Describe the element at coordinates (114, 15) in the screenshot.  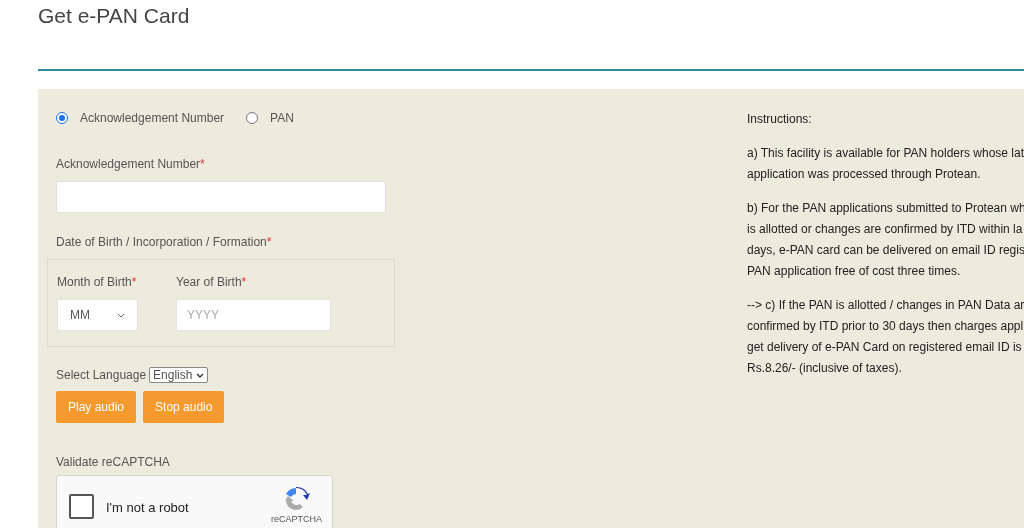
I see `page-title: Get e-PAN Card` at that location.